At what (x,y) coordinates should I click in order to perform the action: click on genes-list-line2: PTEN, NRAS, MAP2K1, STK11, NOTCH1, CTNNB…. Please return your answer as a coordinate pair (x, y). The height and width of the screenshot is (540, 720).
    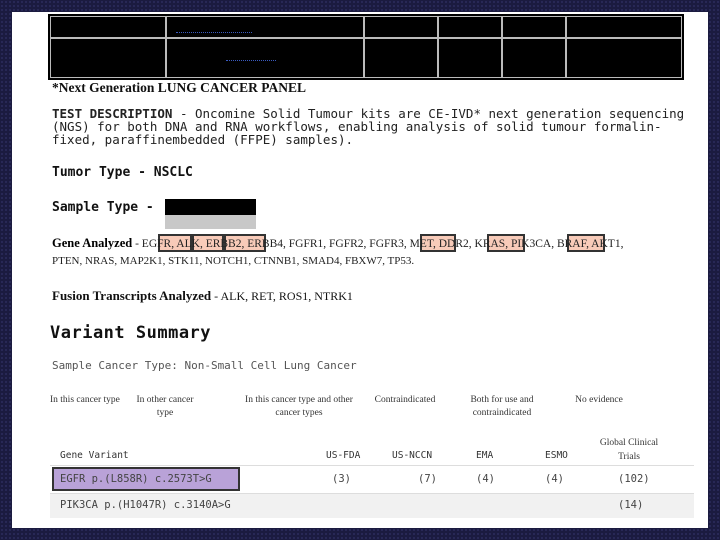
    Looking at the image, I should click on (233, 261).